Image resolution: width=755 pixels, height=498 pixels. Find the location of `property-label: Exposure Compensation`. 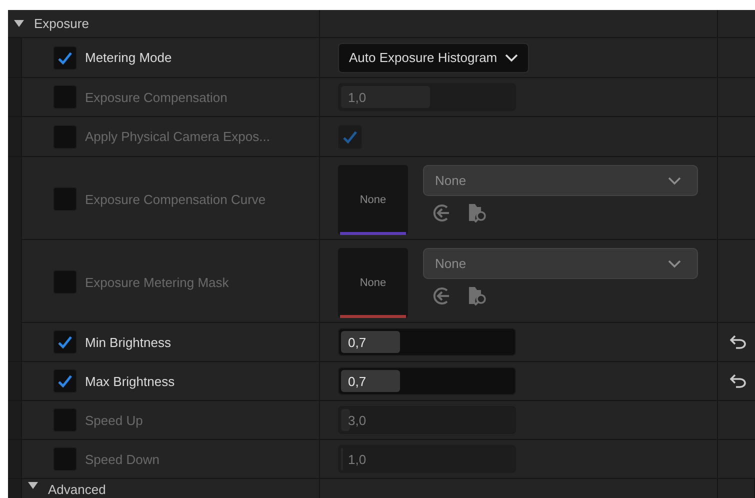

property-label: Exposure Compensation is located at coordinates (156, 97).